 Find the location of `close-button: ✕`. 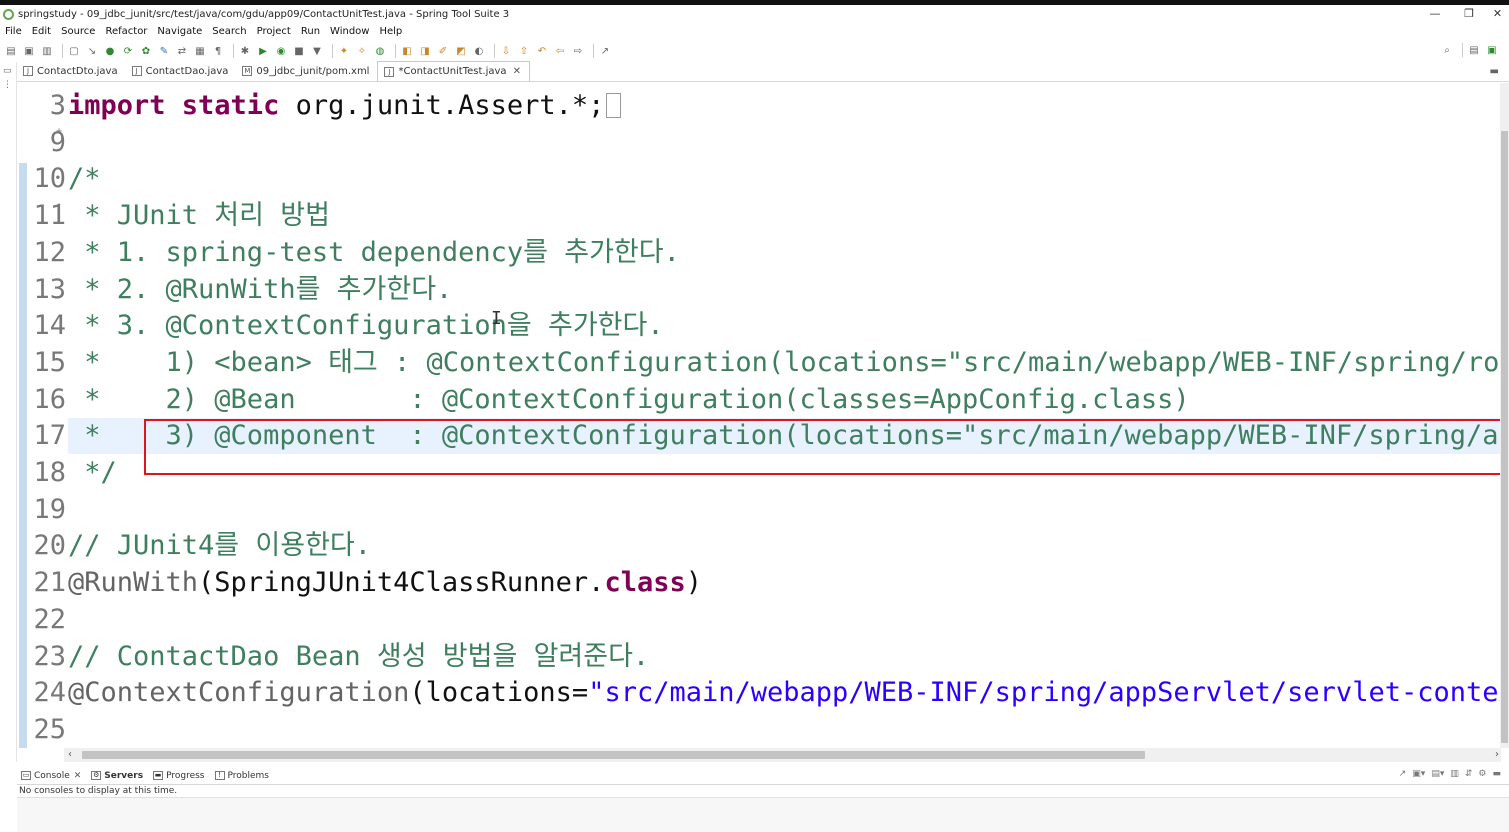

close-button: ✕ is located at coordinates (1497, 14).